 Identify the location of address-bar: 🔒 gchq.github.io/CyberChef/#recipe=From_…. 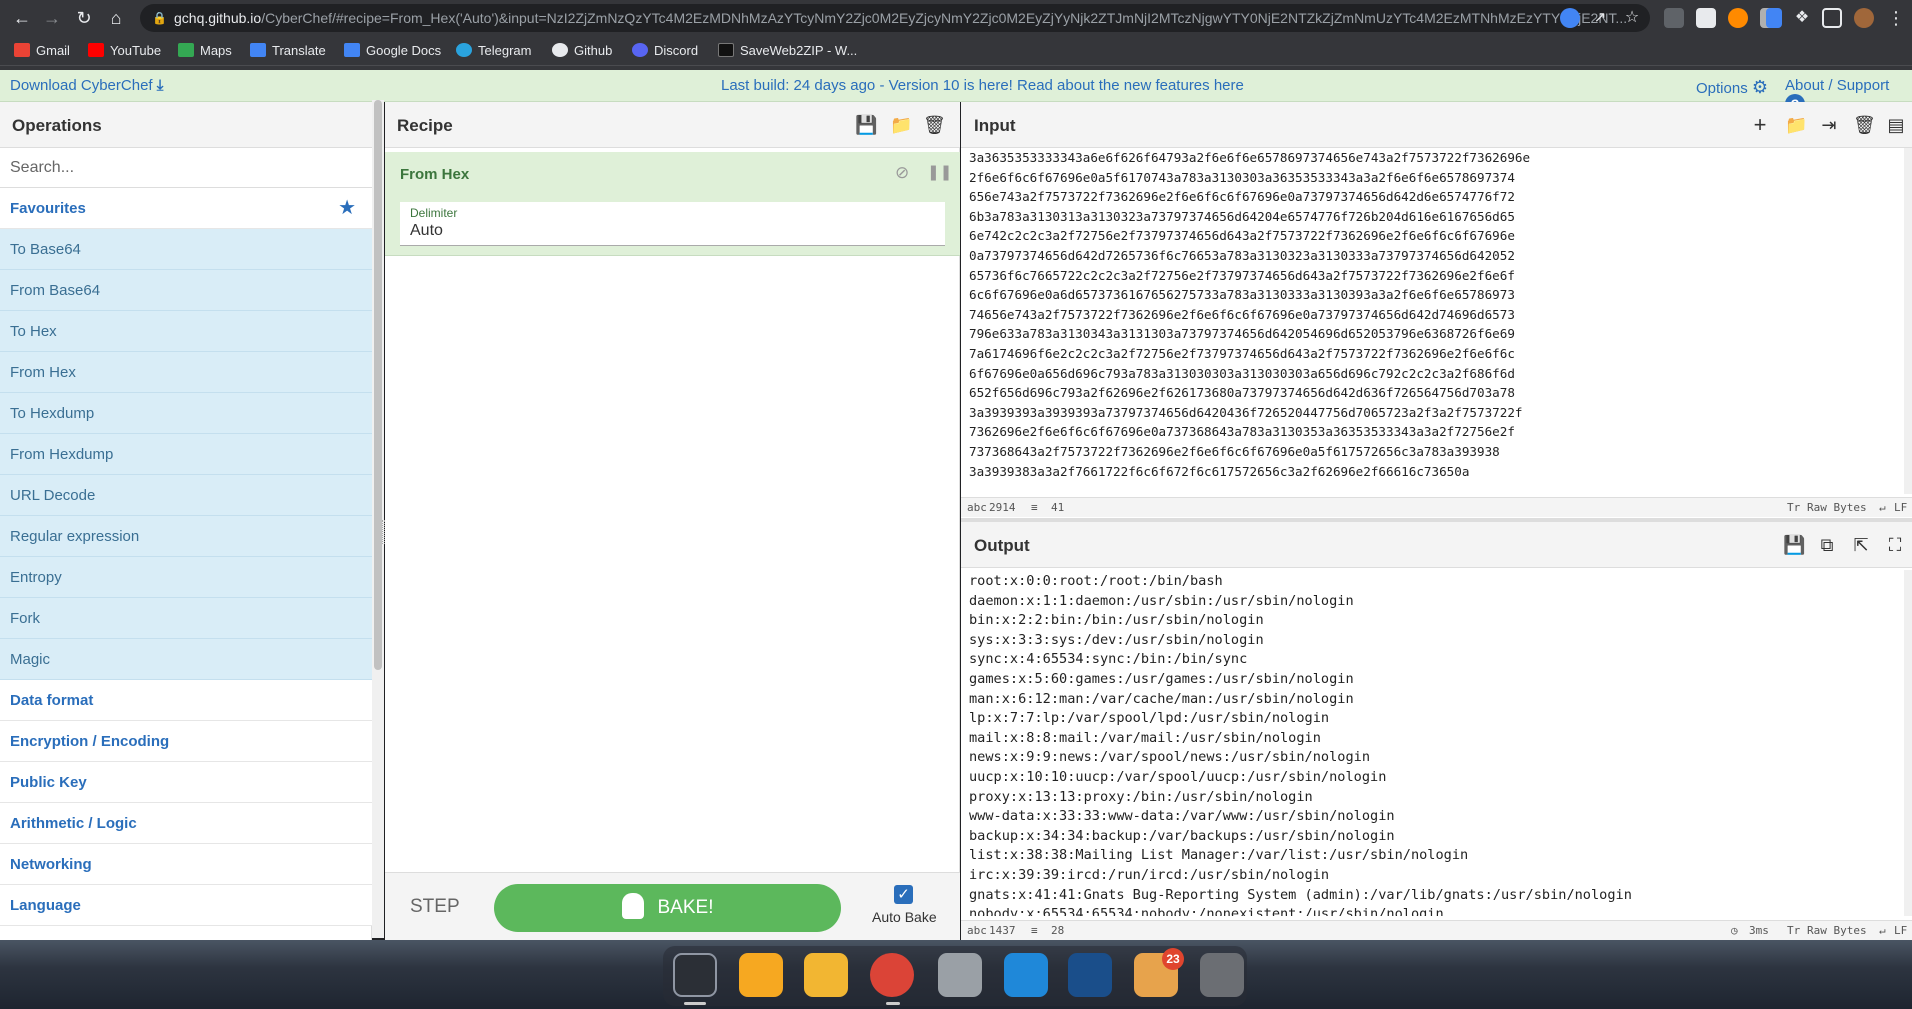
(895, 18).